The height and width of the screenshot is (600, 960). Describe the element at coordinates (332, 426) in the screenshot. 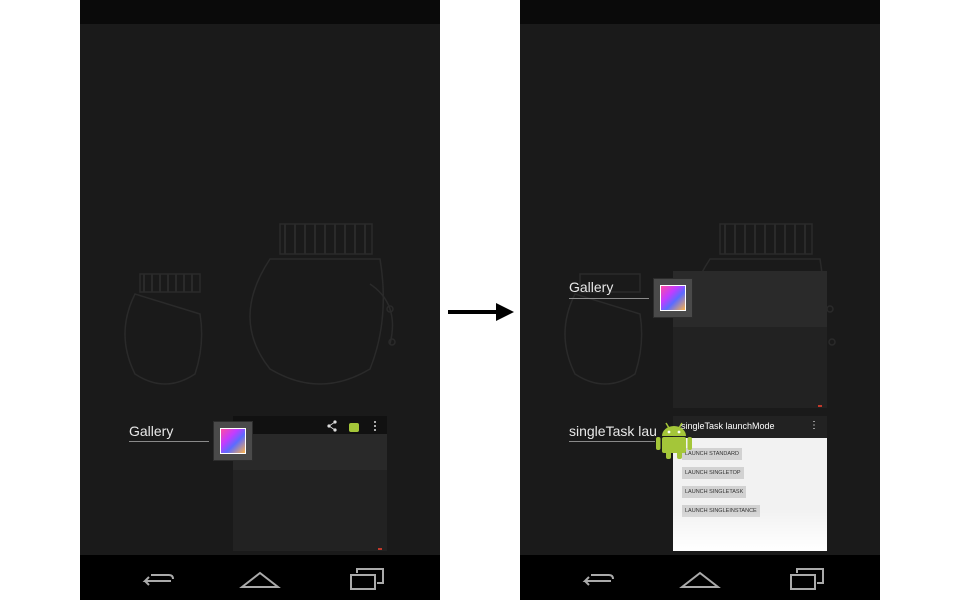

I see `share-icon` at that location.